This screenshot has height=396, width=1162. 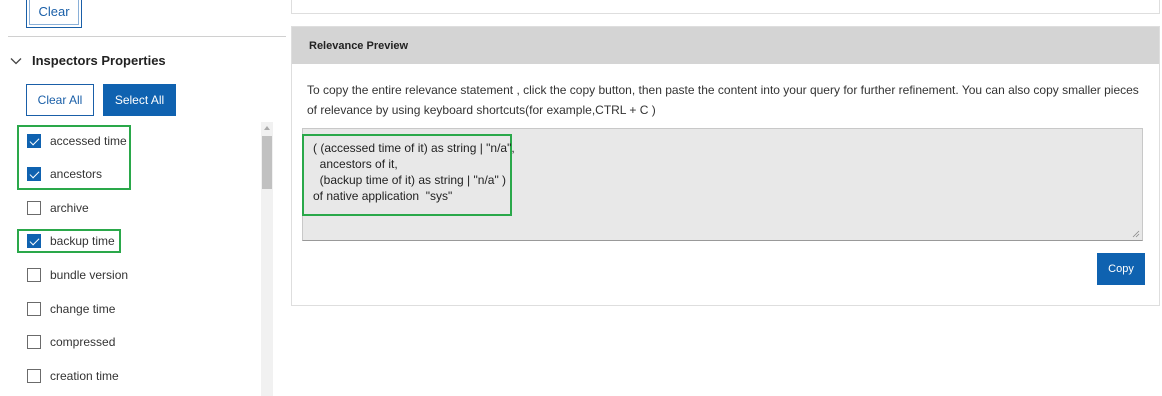 I want to click on inspectors-section-header: Inspectors Properties, so click(x=88, y=60).